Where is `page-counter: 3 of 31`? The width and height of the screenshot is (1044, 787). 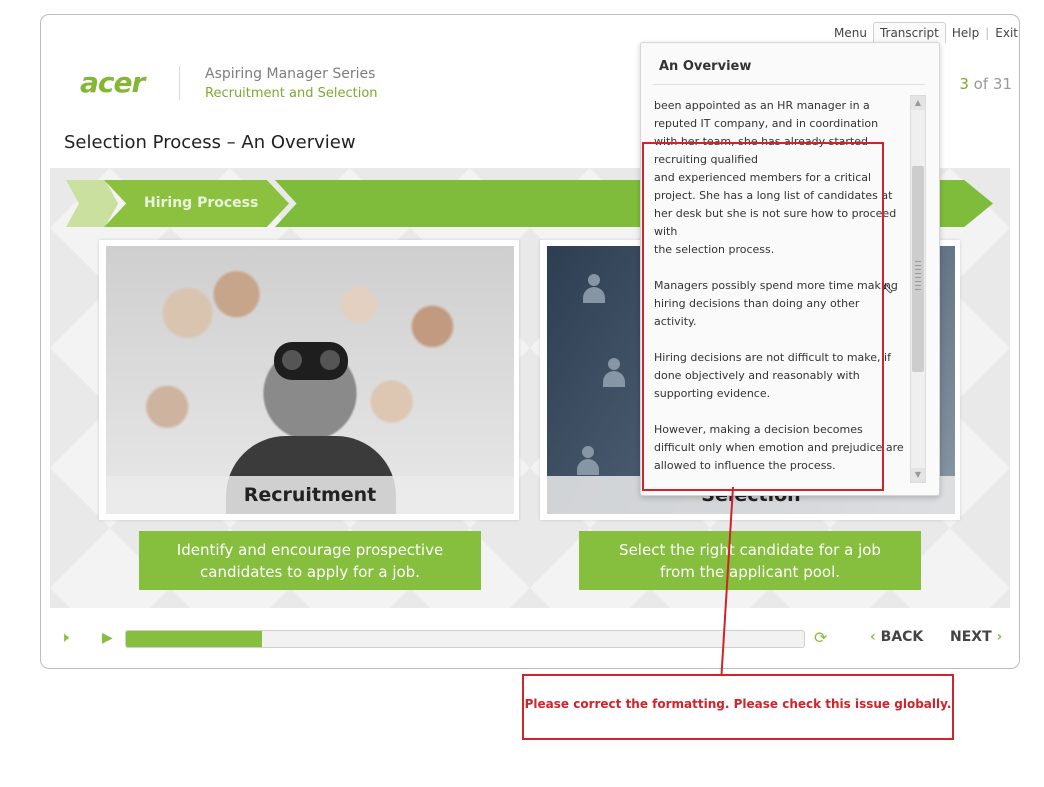
page-counter: 3 of 31 is located at coordinates (985, 84).